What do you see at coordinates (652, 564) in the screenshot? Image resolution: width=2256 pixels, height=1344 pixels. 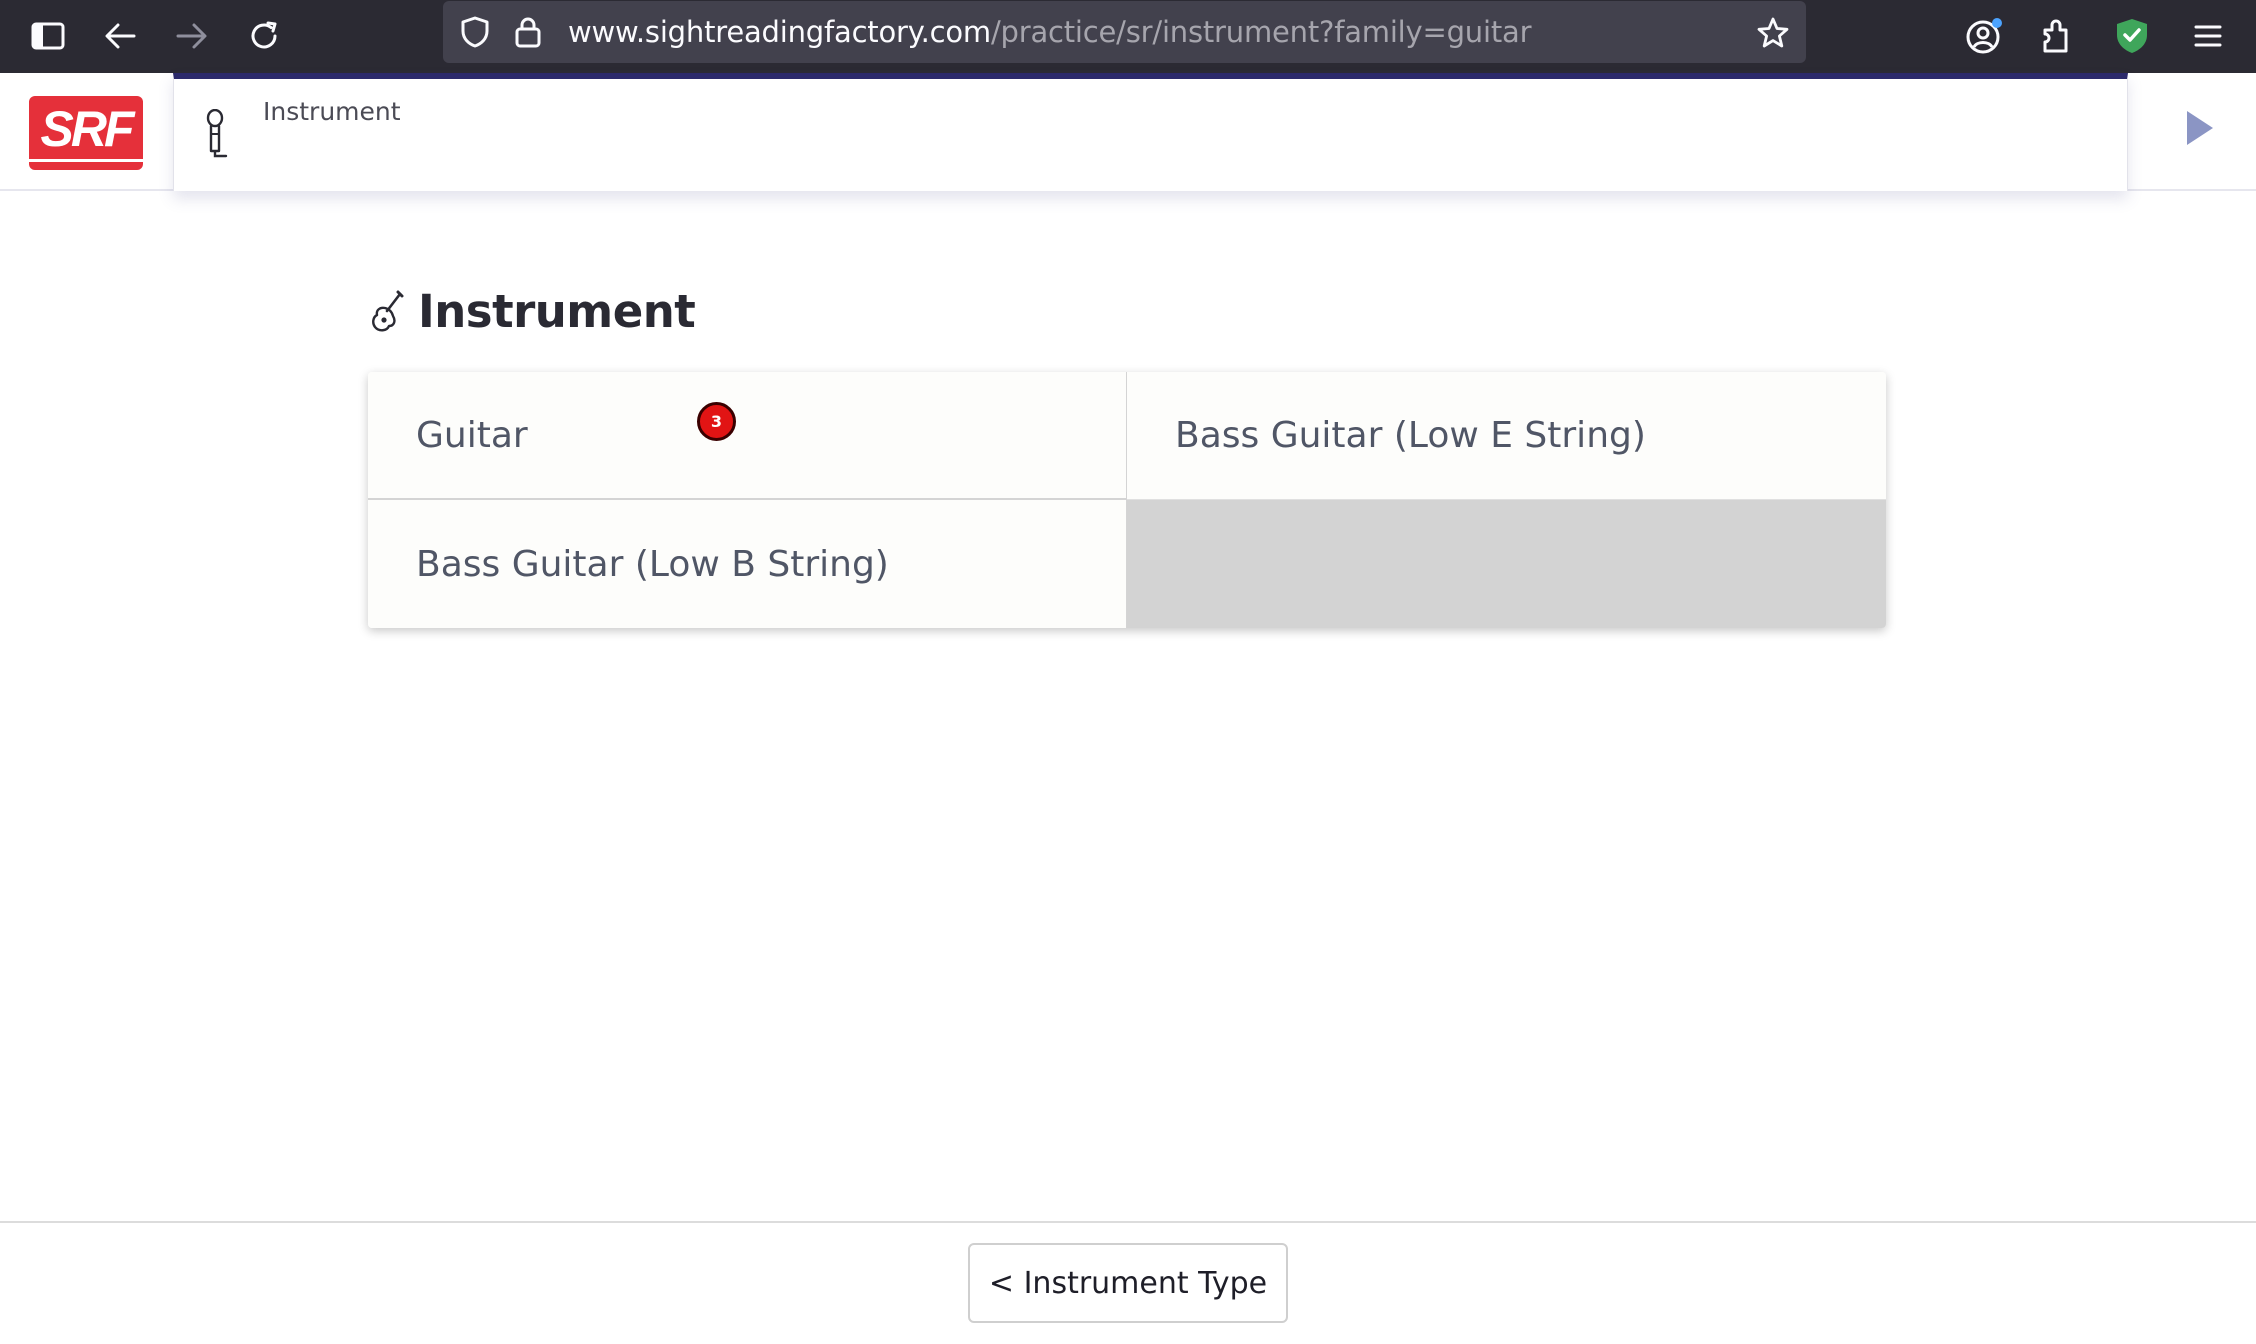 I see `option-label: Bass Guitar (Low B String)` at bounding box center [652, 564].